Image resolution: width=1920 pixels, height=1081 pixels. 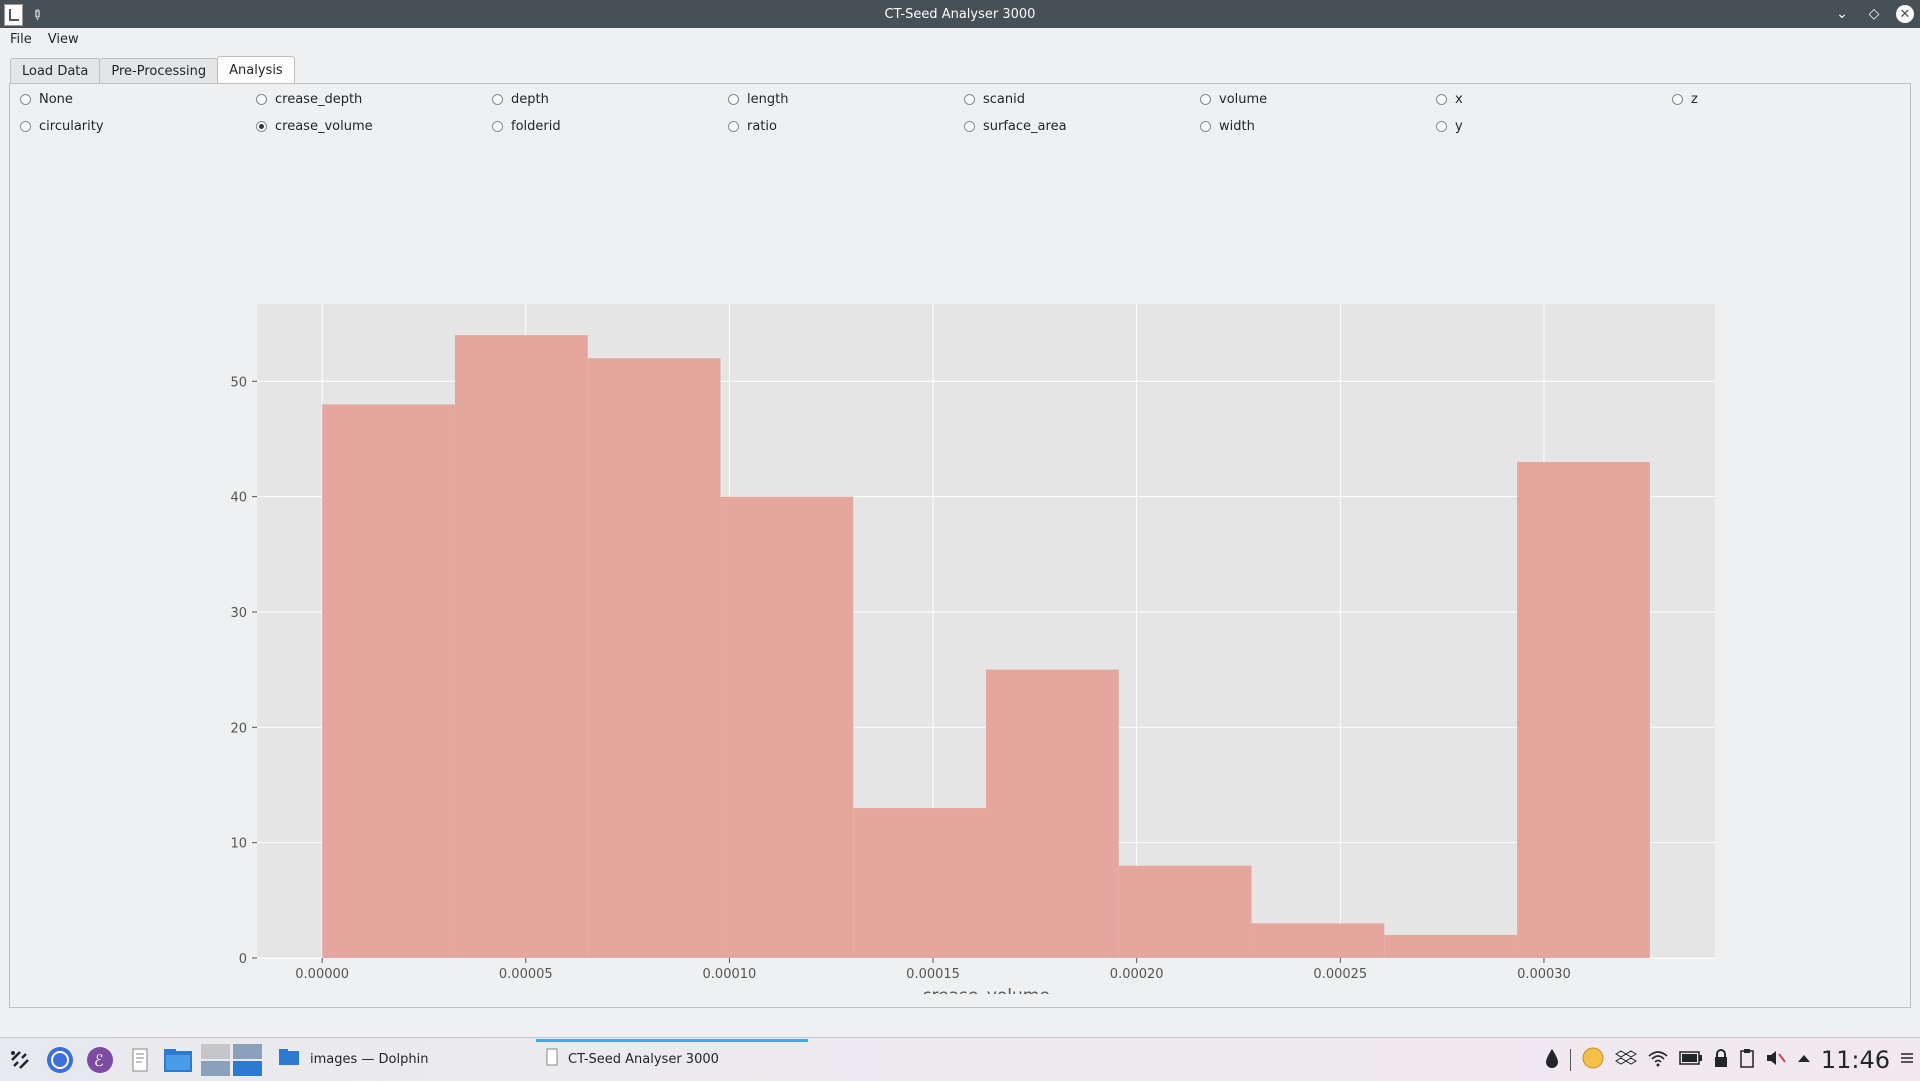 I want to click on radio-crease-depth: crease_depth, so click(x=309, y=99).